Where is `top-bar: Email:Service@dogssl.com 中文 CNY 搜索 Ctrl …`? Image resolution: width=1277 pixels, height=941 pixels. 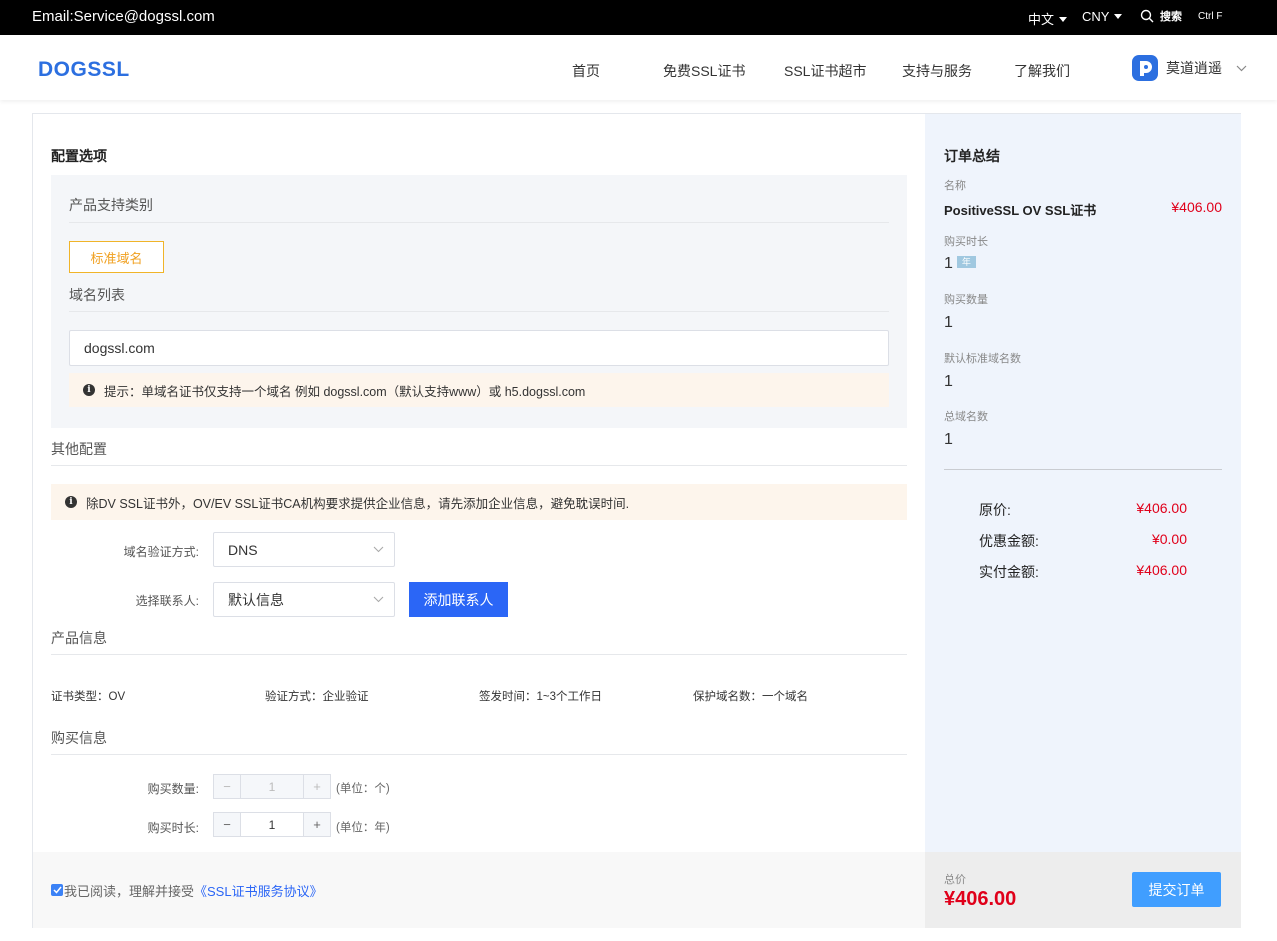
top-bar: Email:Service@dogssl.com 中文 CNY 搜索 Ctrl … is located at coordinates (638, 17).